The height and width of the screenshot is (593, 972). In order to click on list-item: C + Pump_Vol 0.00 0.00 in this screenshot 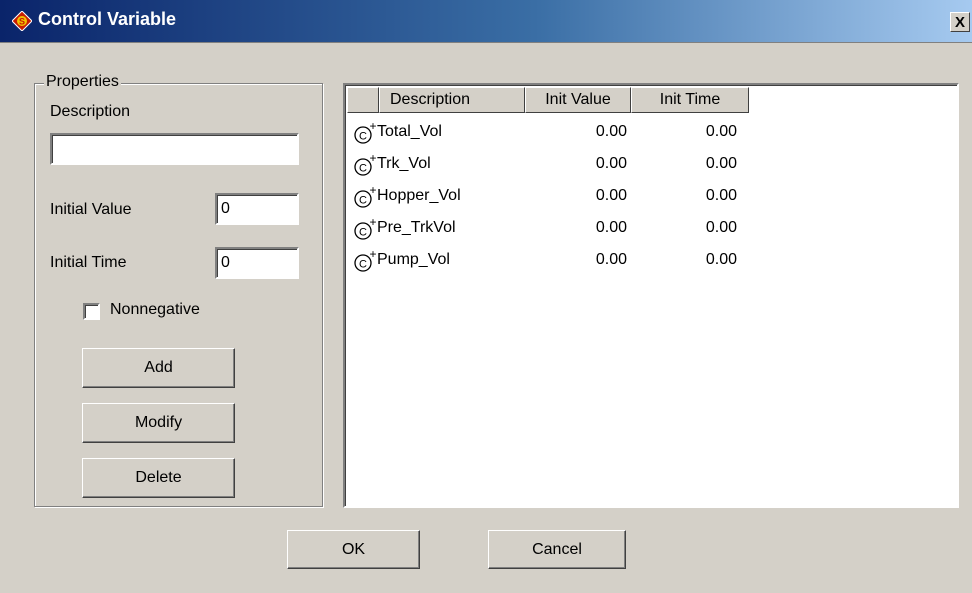, I will do `click(645, 263)`.